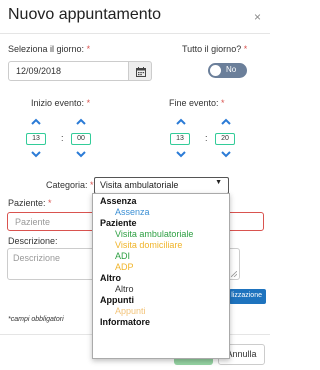 The width and height of the screenshot is (320, 370). I want to click on day-label: Seleziona il giorno: *, so click(49, 49).